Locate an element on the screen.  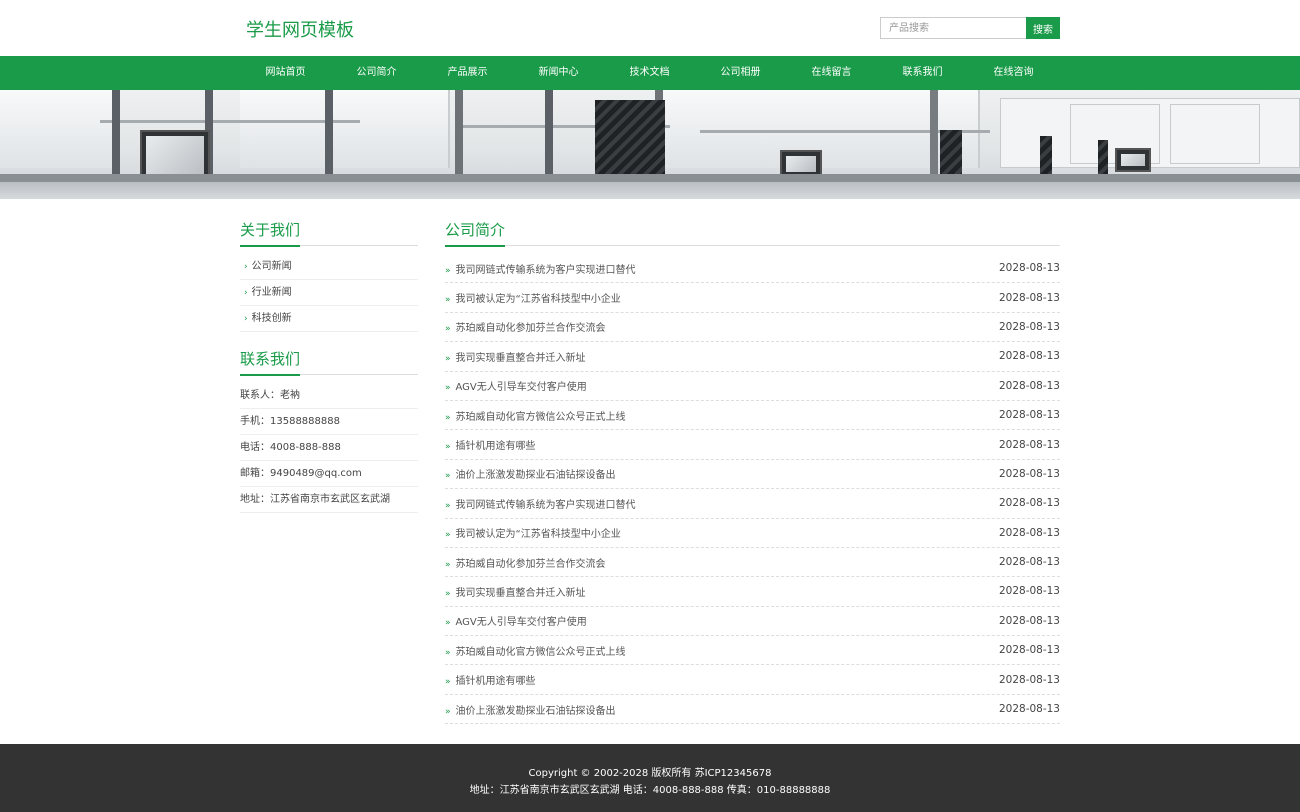
lab-banner-image is located at coordinates (650, 144).